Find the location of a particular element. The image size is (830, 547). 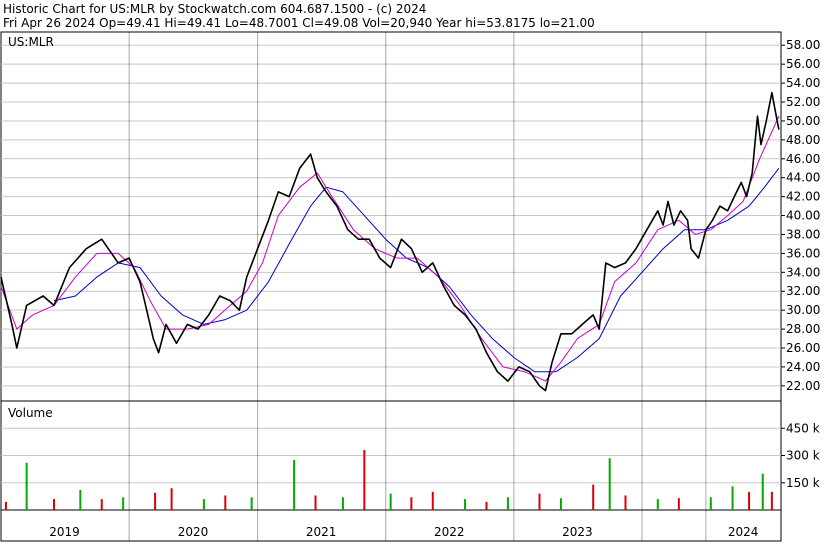

price-tick-label: 24.00 is located at coordinates (803, 367).